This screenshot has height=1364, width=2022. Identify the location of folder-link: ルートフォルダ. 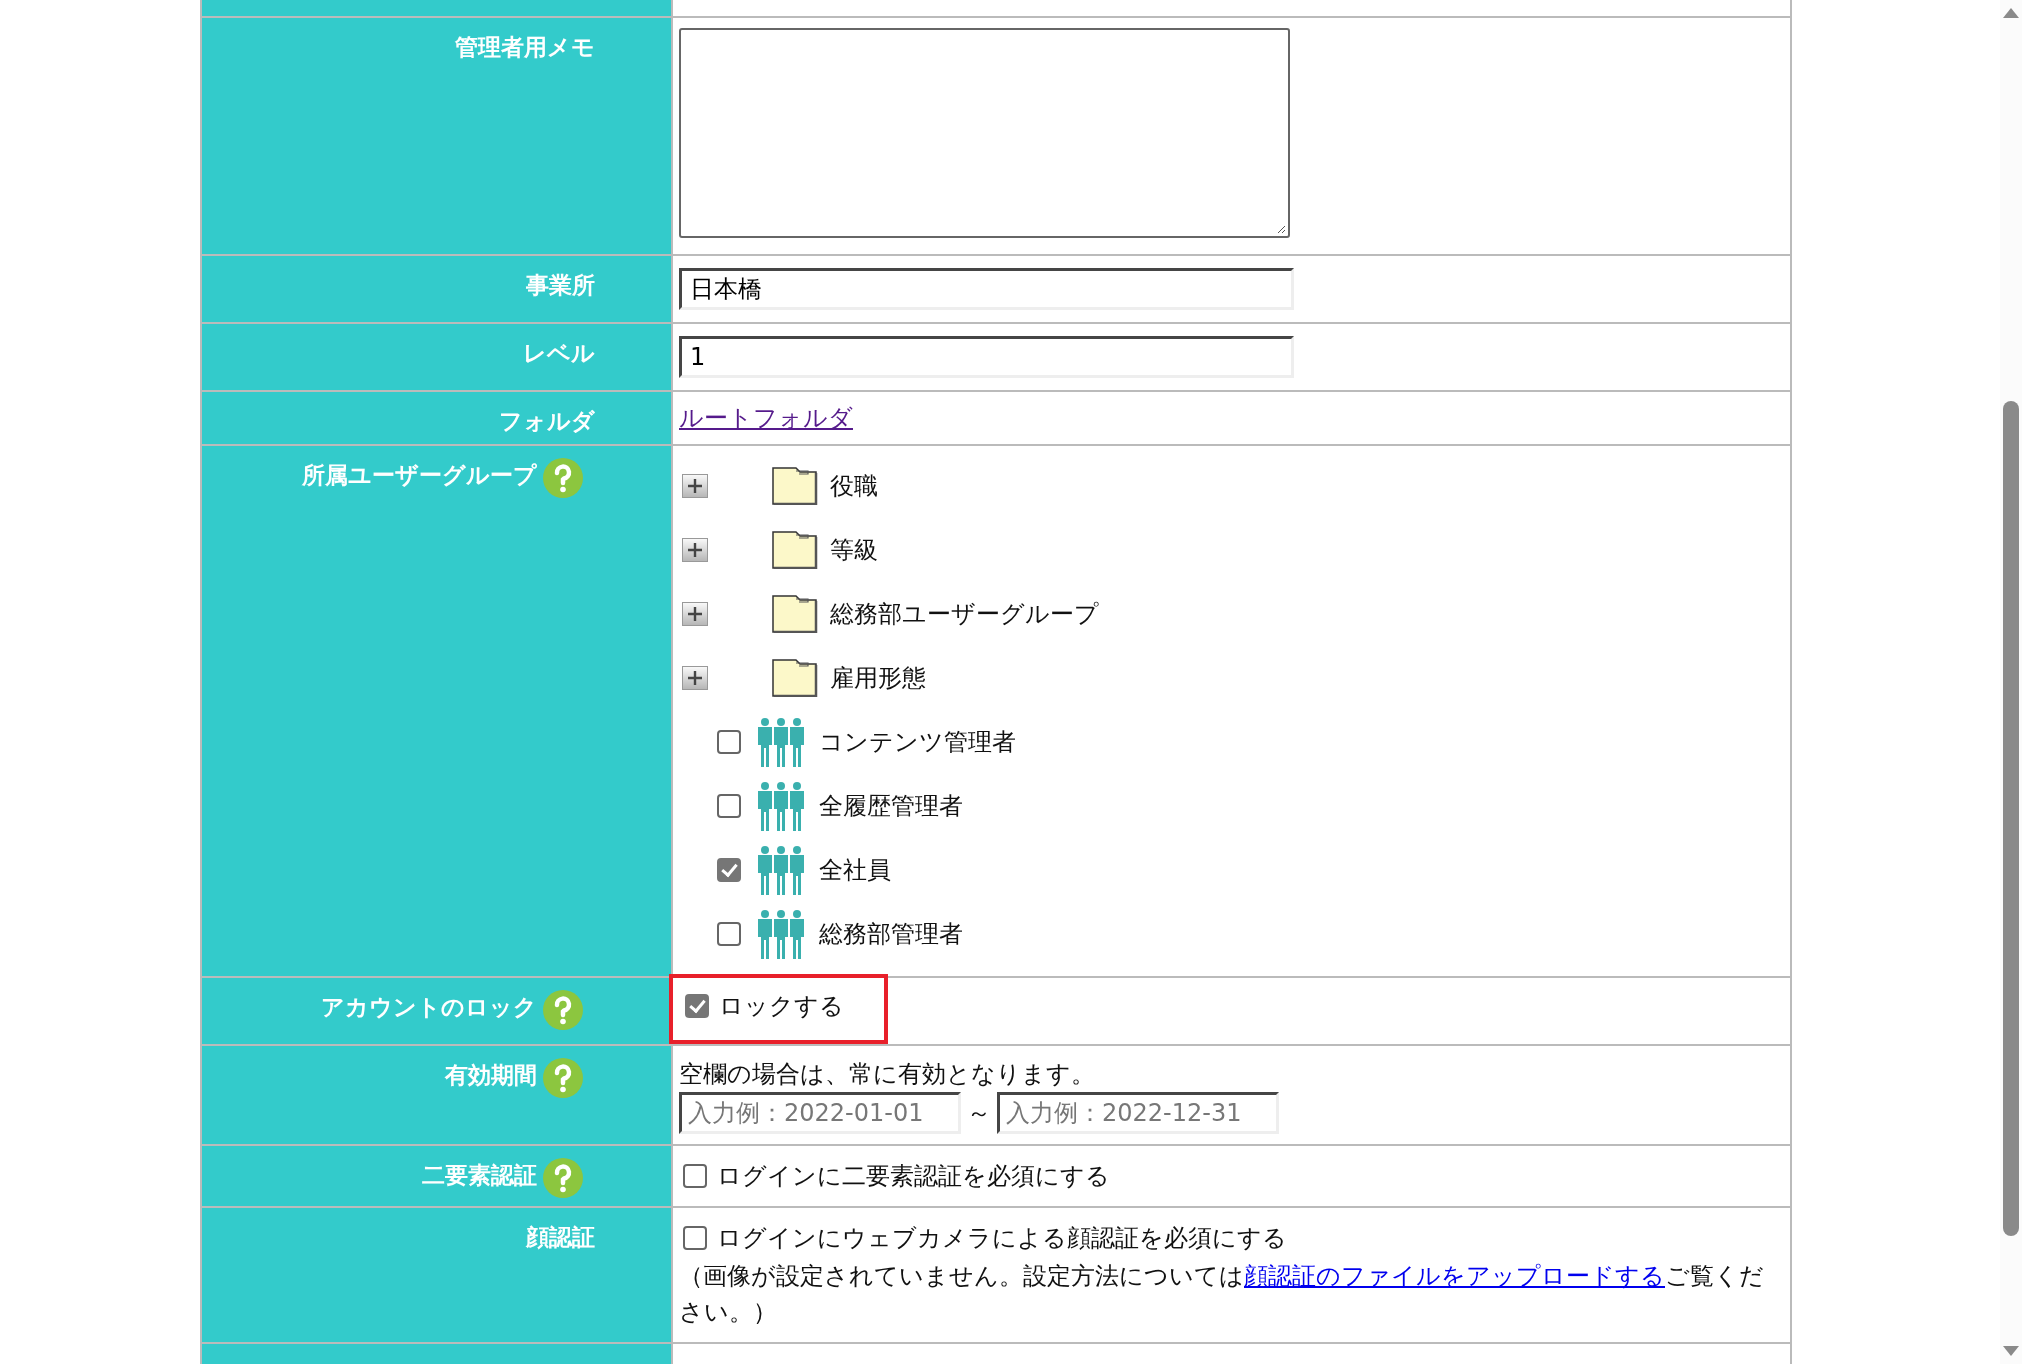
(766, 418).